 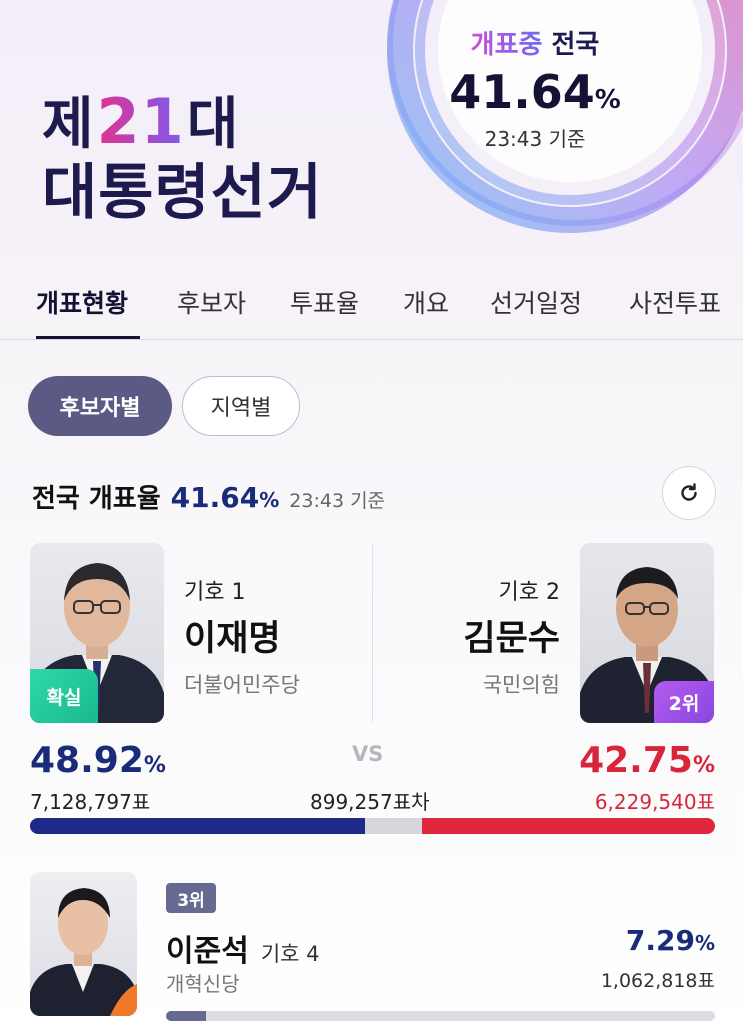 What do you see at coordinates (225, 497) in the screenshot?
I see `national-rate: 41.64%` at bounding box center [225, 497].